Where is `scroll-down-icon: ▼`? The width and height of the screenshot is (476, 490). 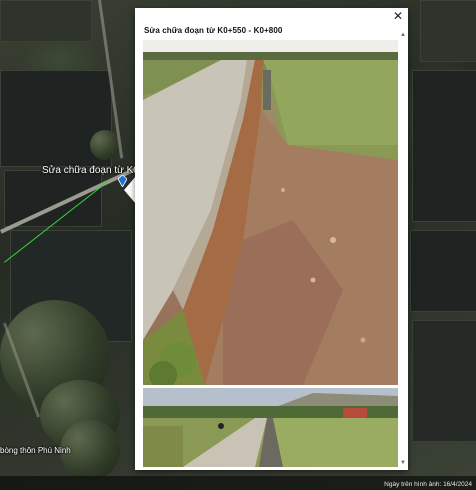
scroll-down-icon: ▼ is located at coordinates (403, 463).